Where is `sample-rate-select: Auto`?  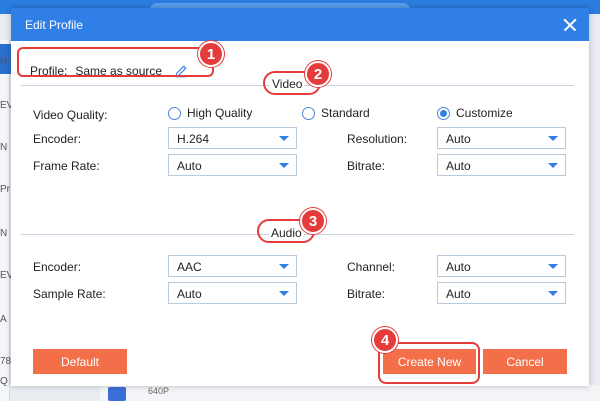 sample-rate-select: Auto is located at coordinates (232, 293).